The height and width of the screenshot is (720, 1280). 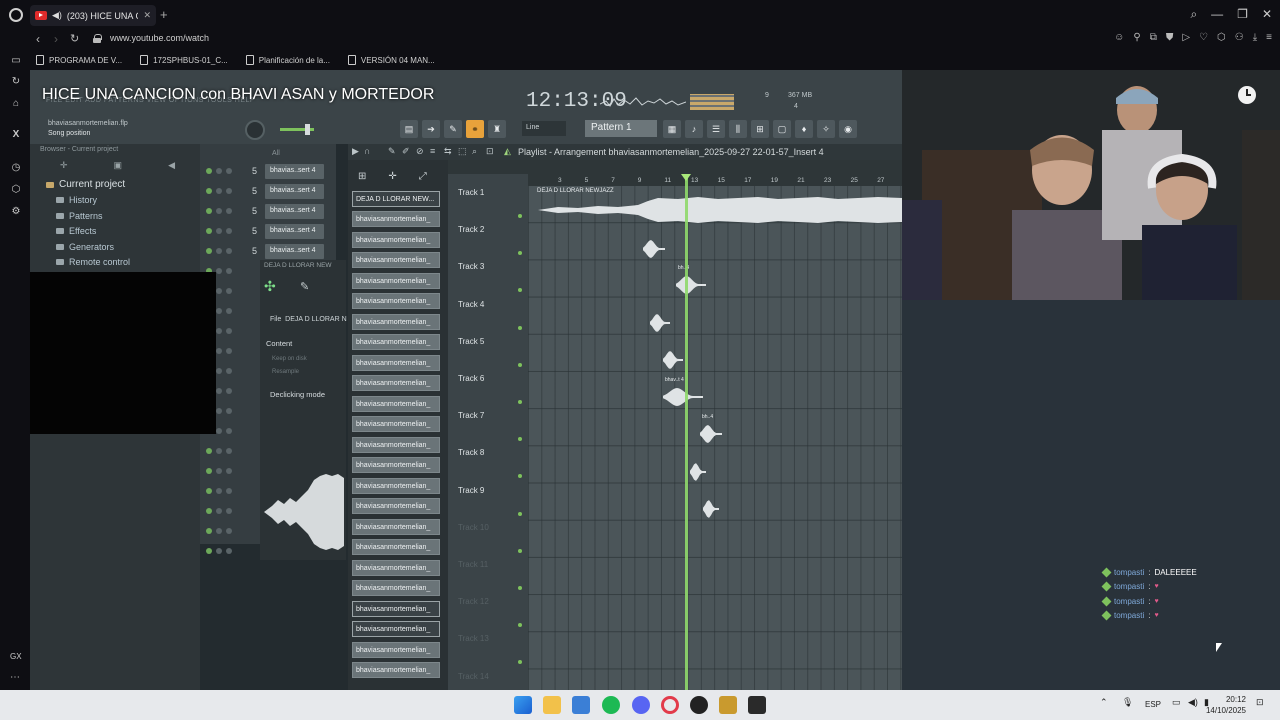 What do you see at coordinates (16, 134) in the screenshot?
I see `x-icon: X` at bounding box center [16, 134].